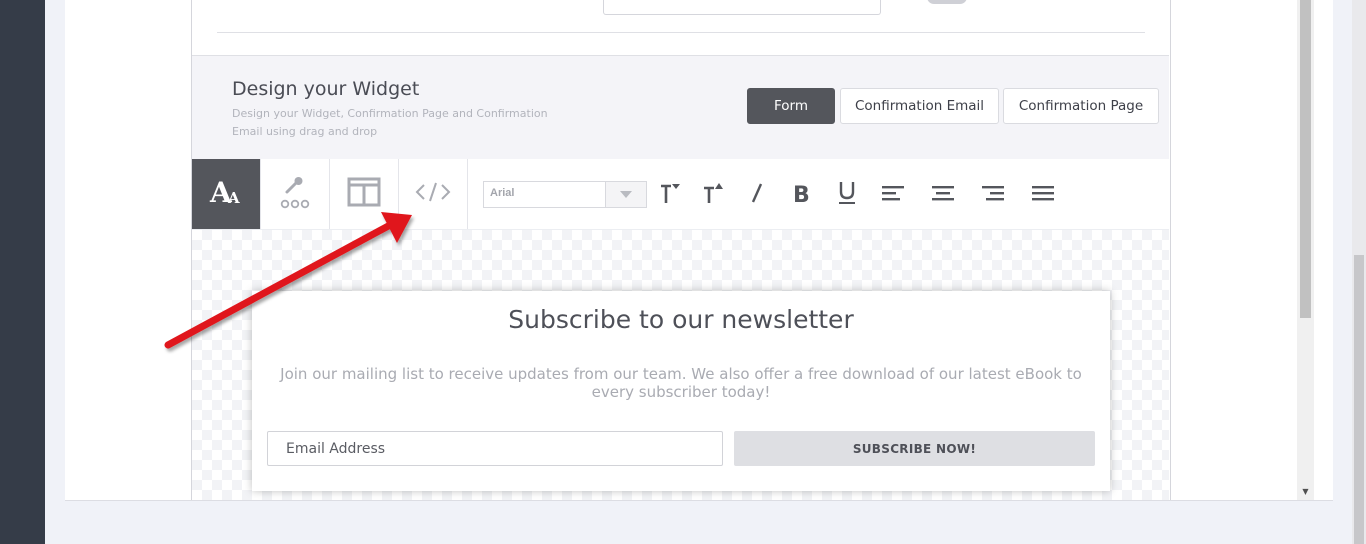 The image size is (1366, 544). I want to click on font-family-select: Arial, so click(565, 194).